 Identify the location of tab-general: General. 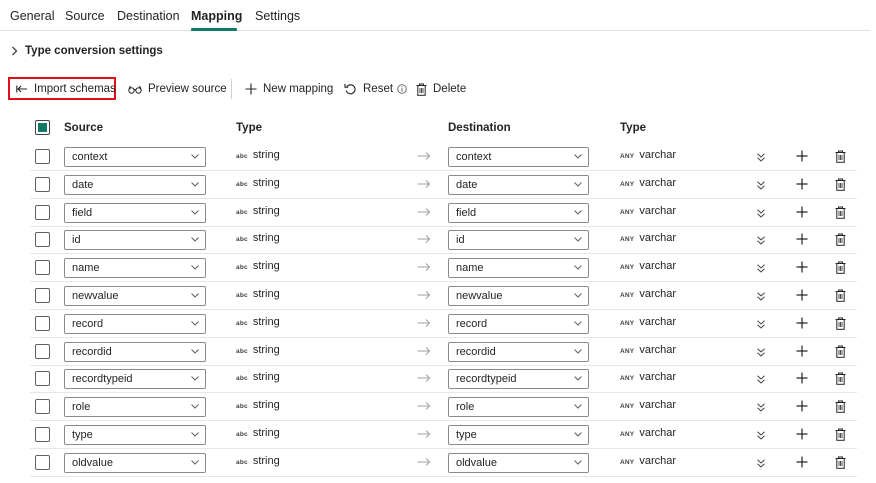
(32, 16).